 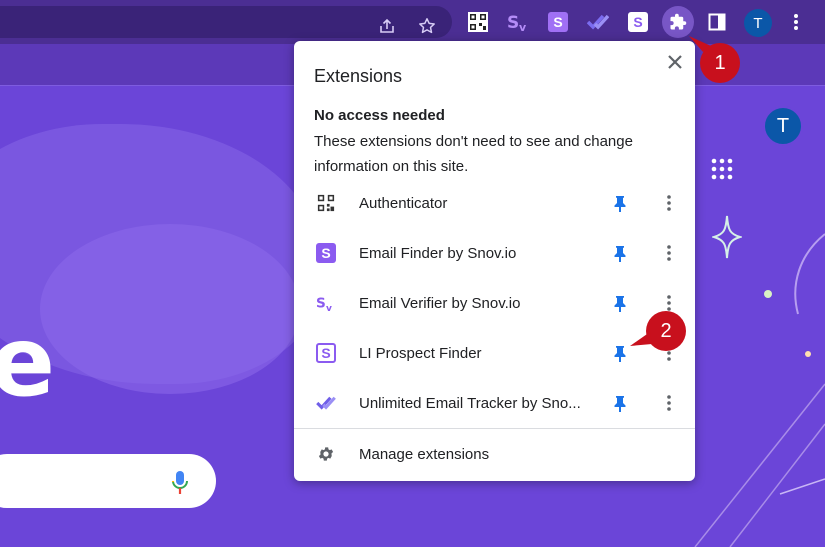 I want to click on snov-sv-icon: Sv, so click(x=326, y=303).